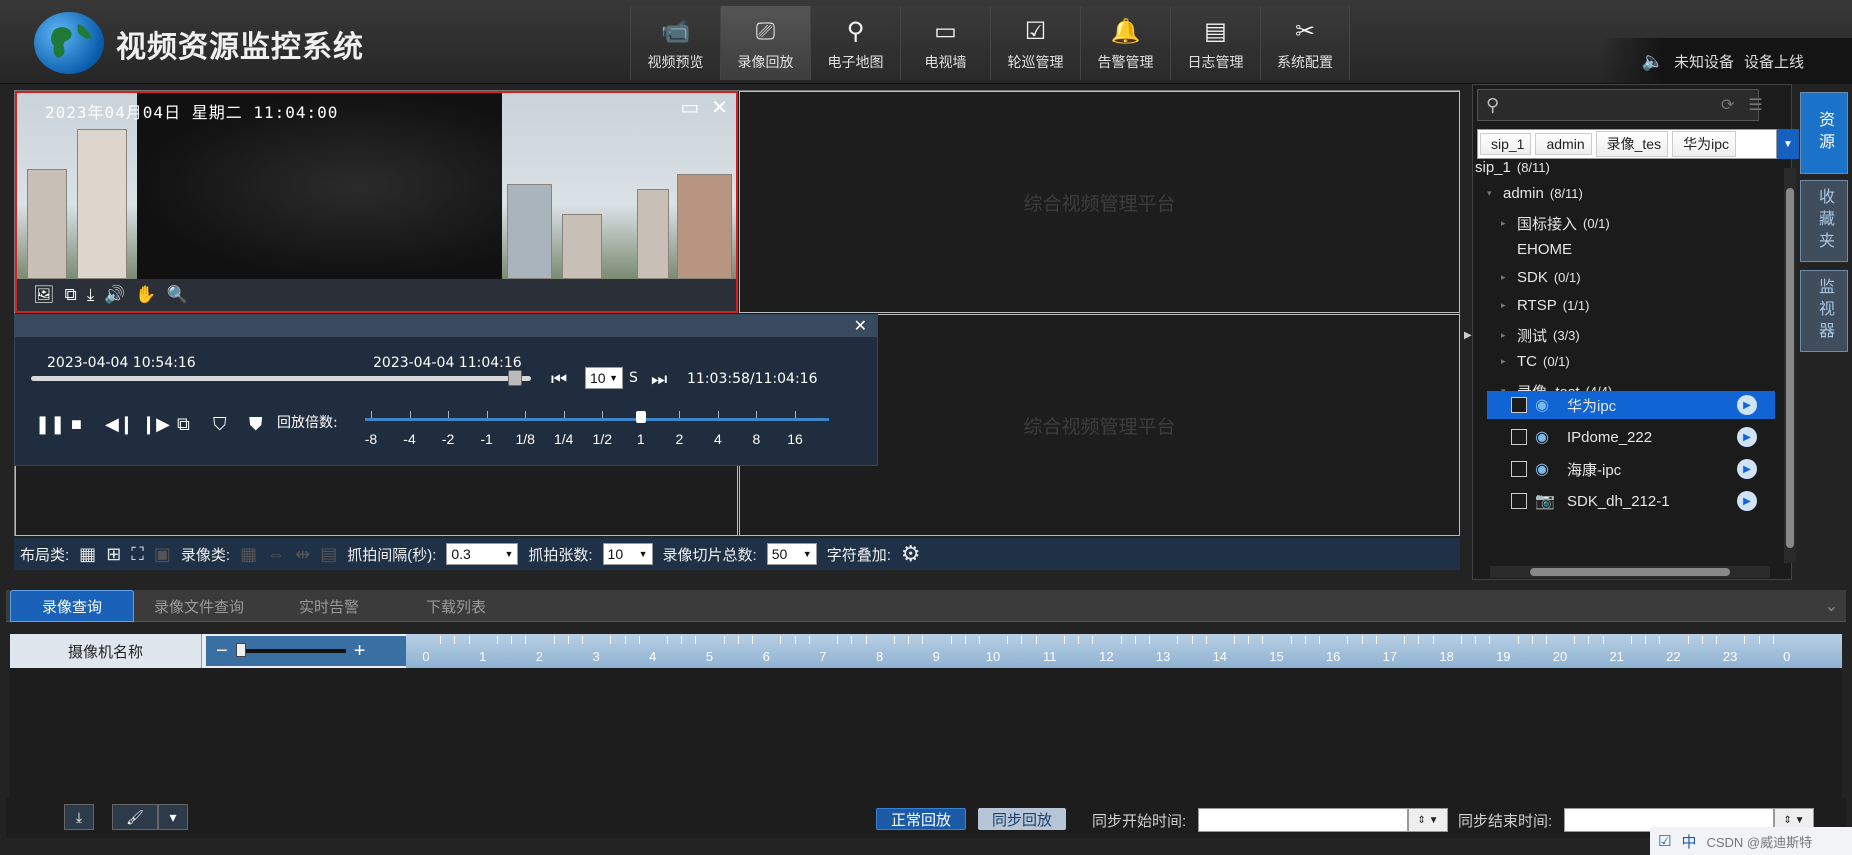  Describe the element at coordinates (1790, 365) in the screenshot. I see `tree-vertical-scrollbar` at that location.